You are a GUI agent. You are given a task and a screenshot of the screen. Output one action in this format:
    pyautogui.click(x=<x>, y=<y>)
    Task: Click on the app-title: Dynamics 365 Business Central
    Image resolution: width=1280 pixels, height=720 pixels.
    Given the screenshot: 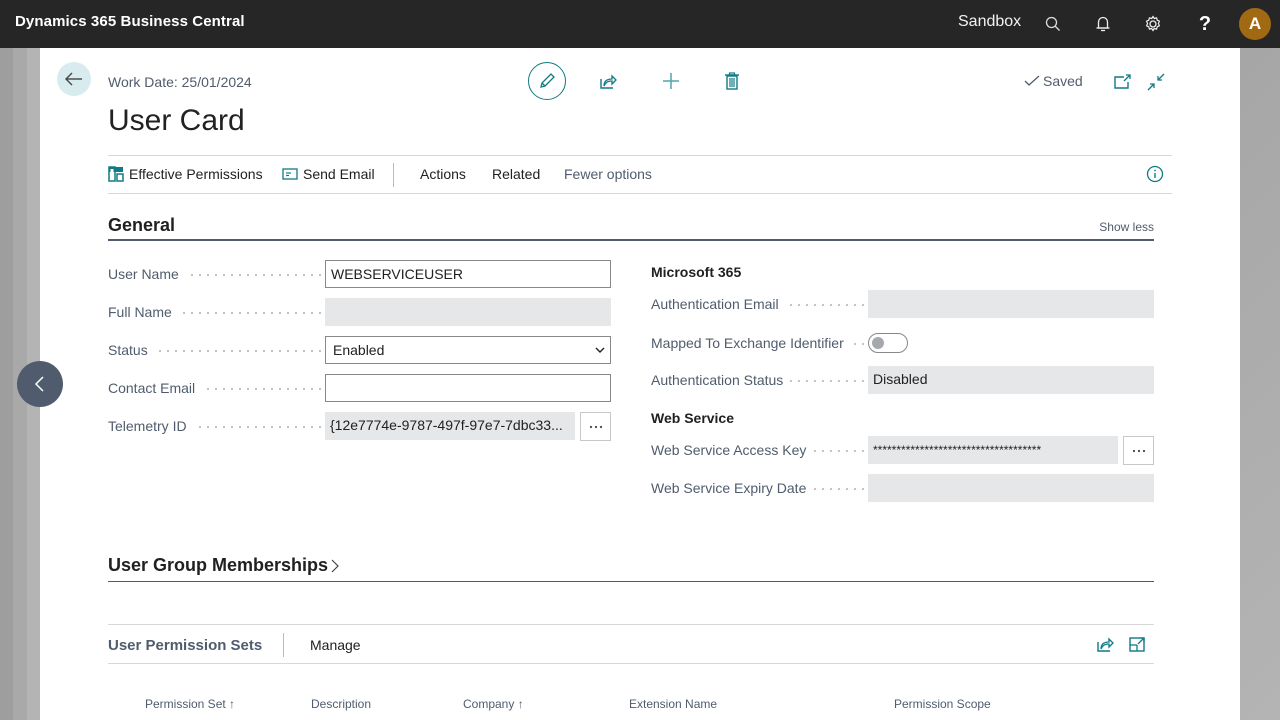 What is the action you would take?
    pyautogui.click(x=130, y=21)
    